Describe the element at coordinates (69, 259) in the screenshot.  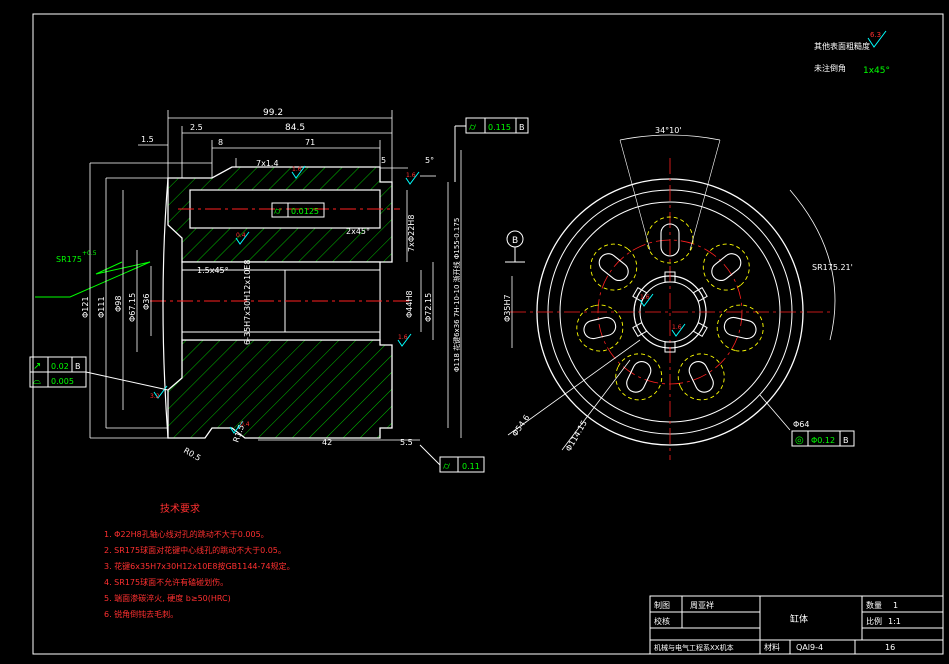
I see `sr-label: SR175` at that location.